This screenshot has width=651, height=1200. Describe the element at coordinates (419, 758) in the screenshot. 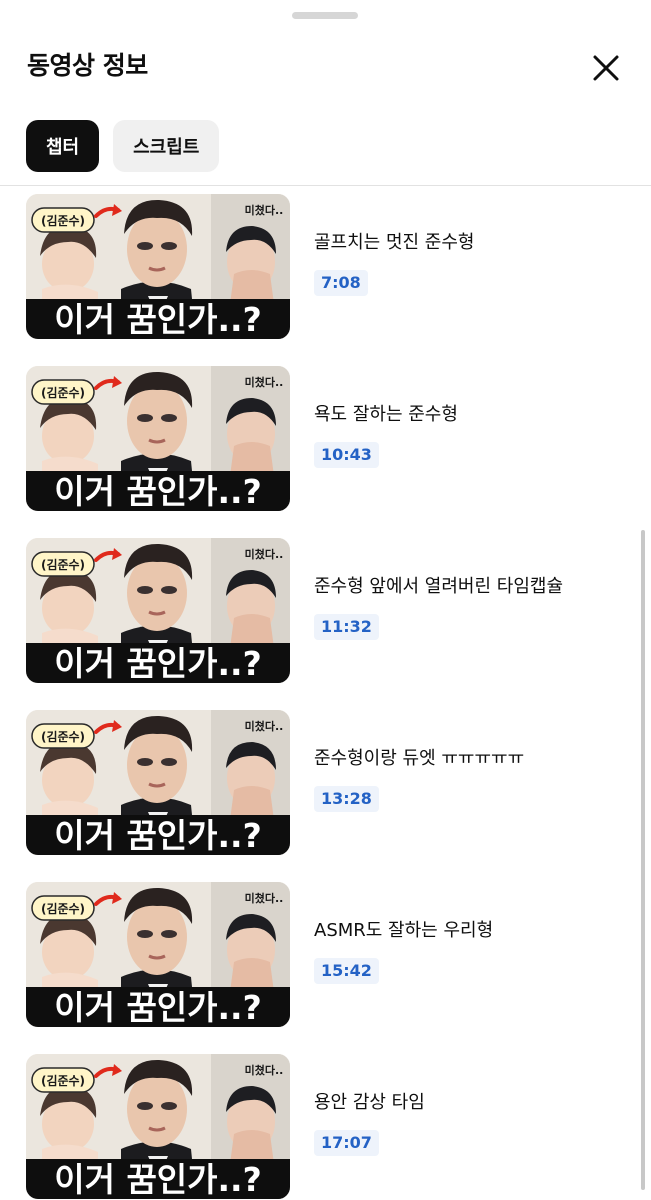

I see `chapter-title: 준수형이랑 듀엣 ㅠㅠㅠㅠㅠ` at that location.